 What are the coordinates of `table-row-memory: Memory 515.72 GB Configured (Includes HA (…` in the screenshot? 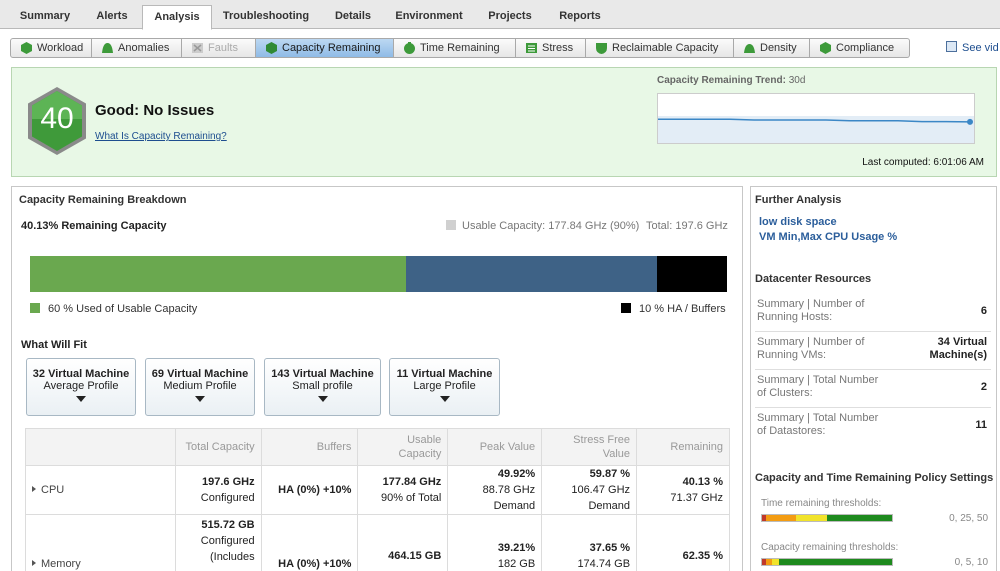 It's located at (377, 542).